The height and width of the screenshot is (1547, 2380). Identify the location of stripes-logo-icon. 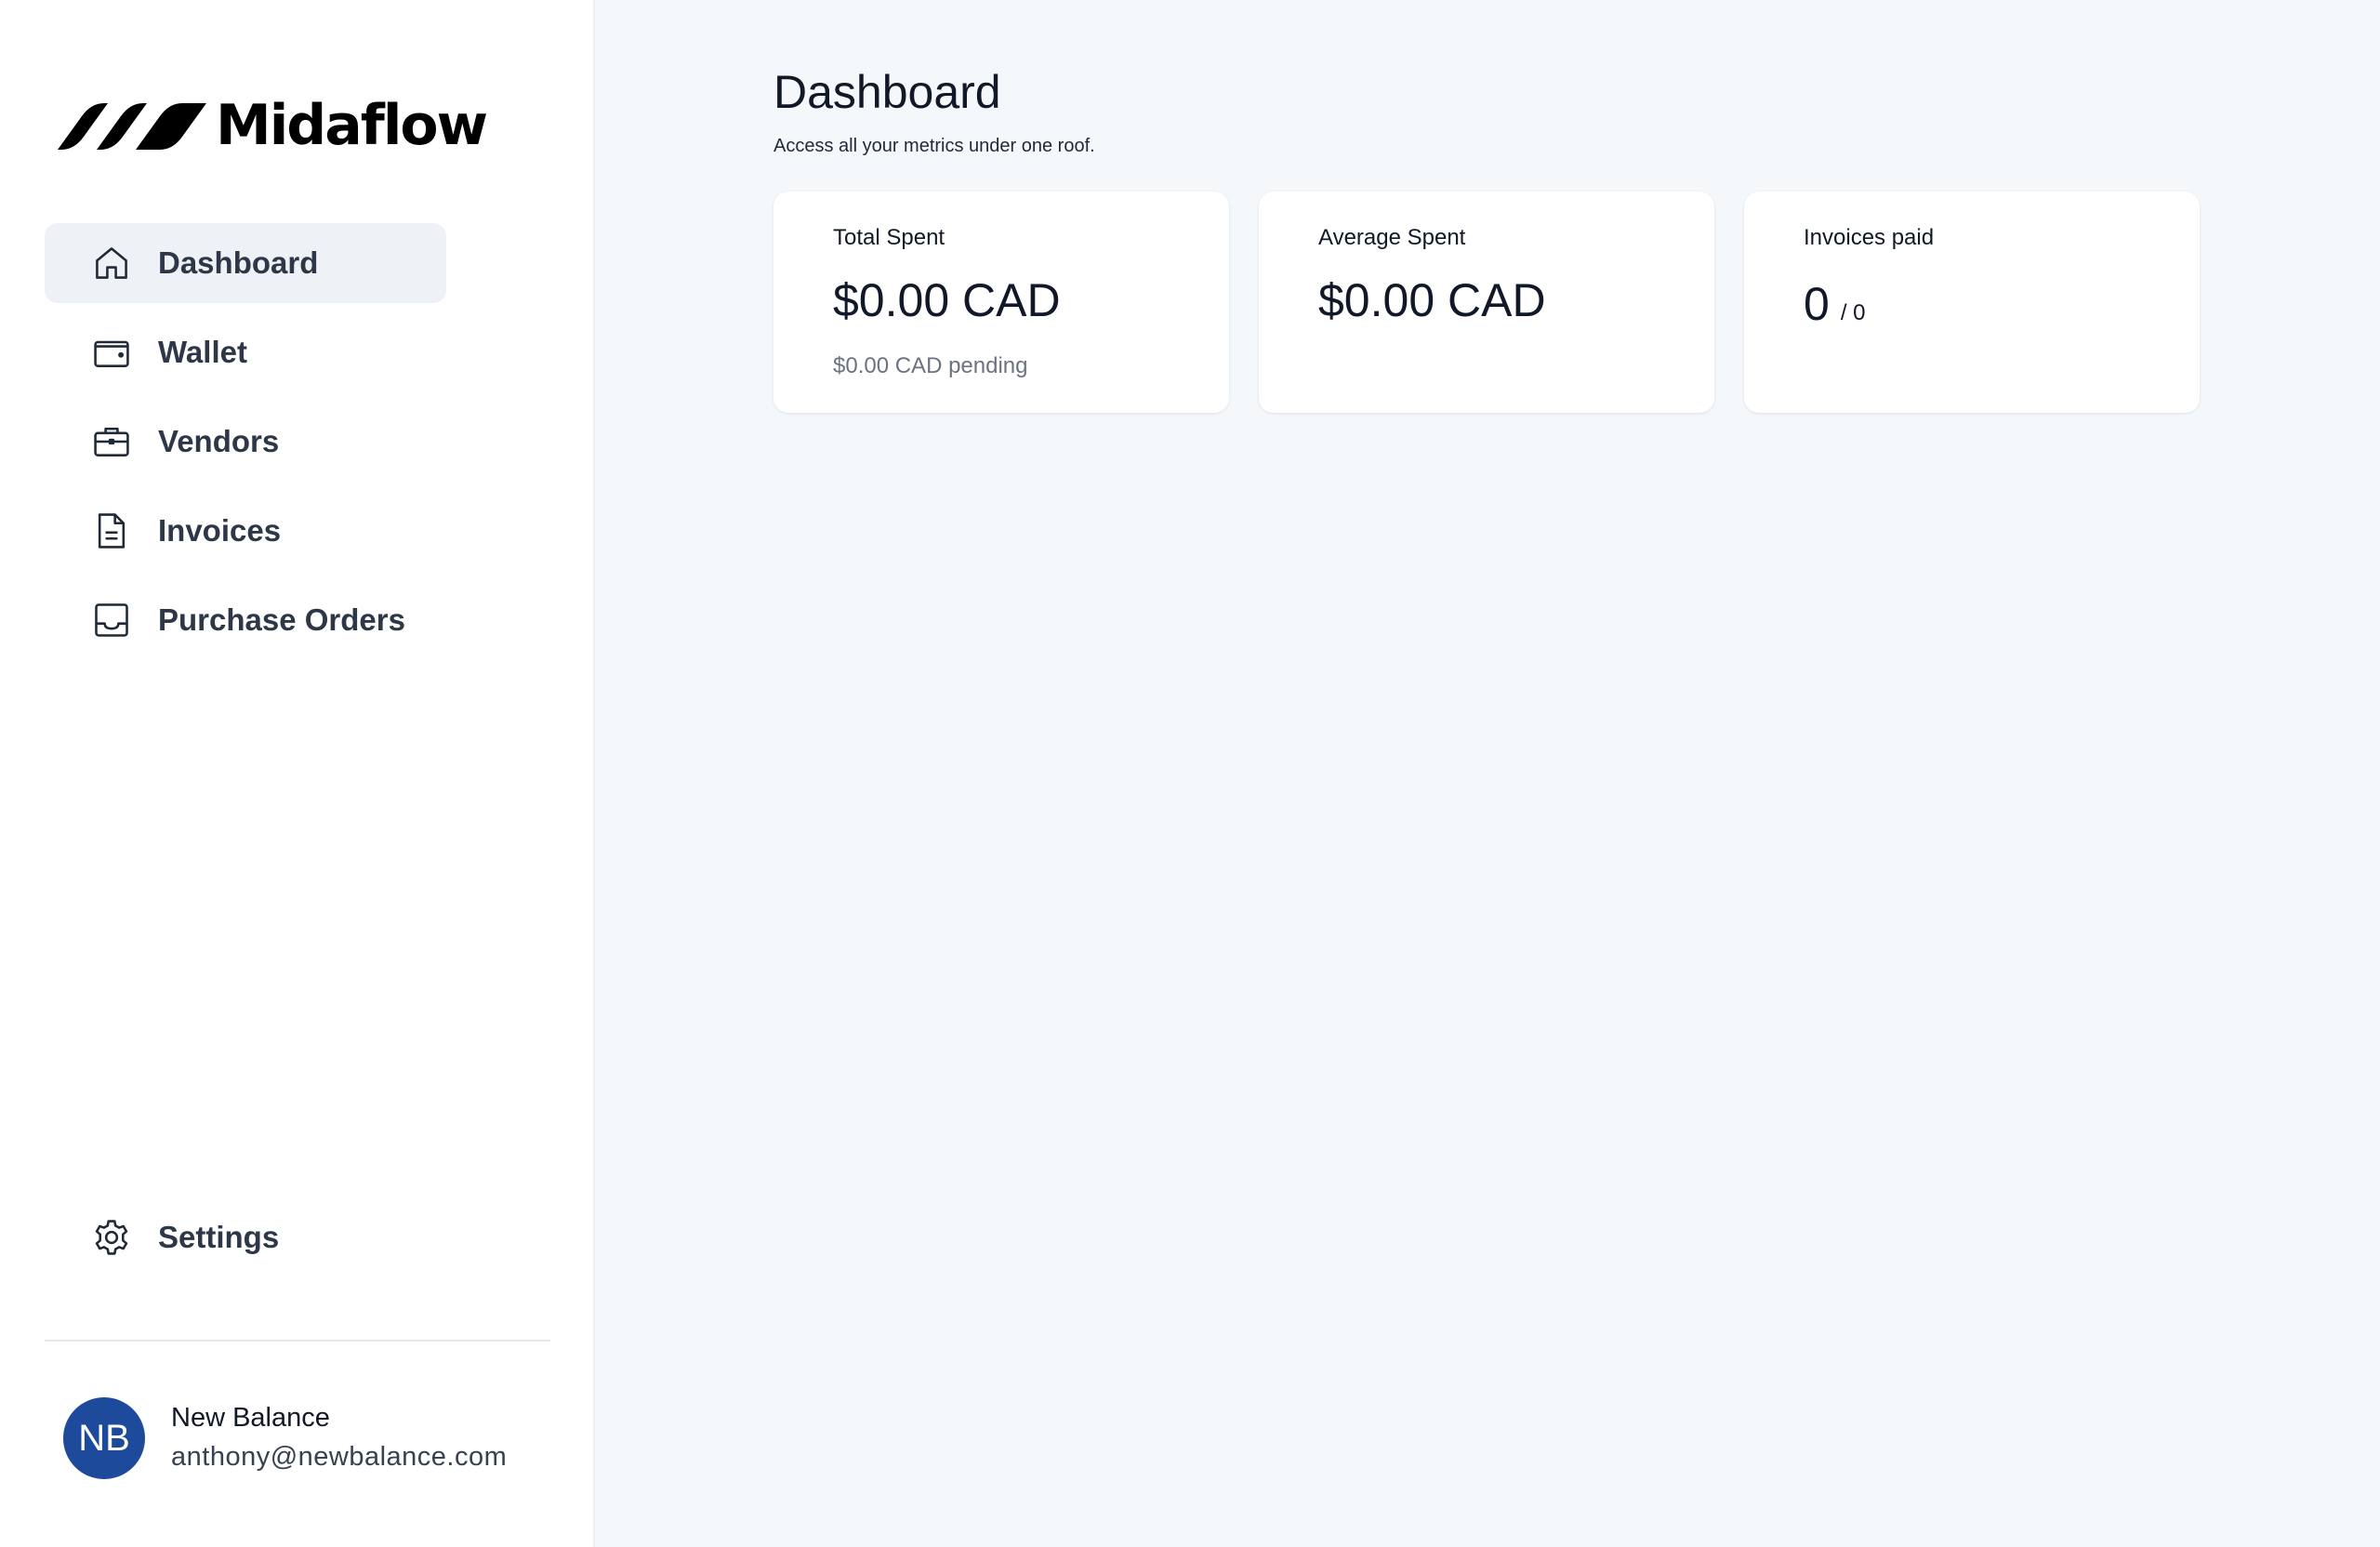
(132, 125).